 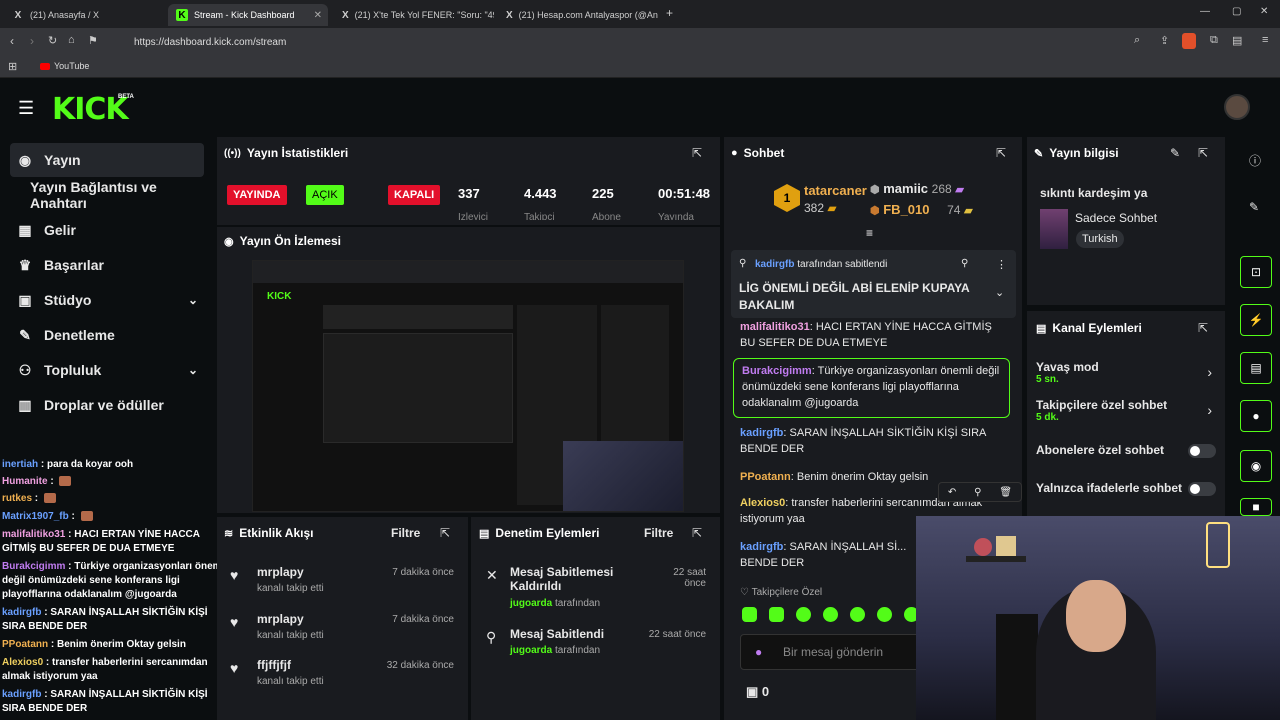 What do you see at coordinates (107, 195) in the screenshot?
I see `sidebar-item-stream-key: Yayın Bağlantısı ve Anahtarı` at bounding box center [107, 195].